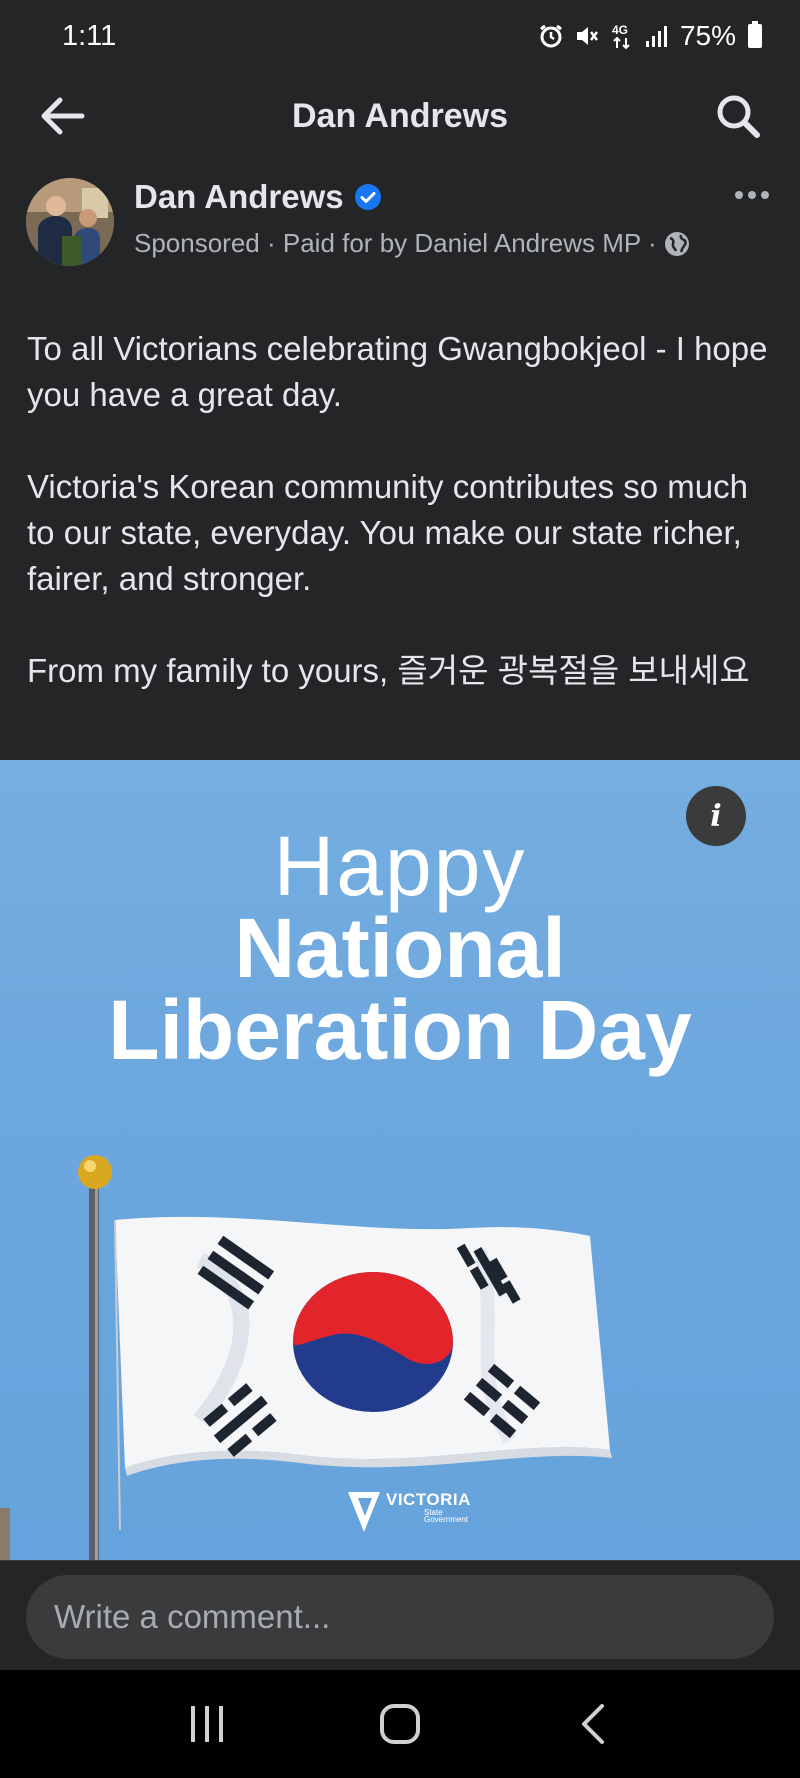 The width and height of the screenshot is (800, 1778). I want to click on victoria-wordmark: VICTORIA State Government, so click(428, 1507).